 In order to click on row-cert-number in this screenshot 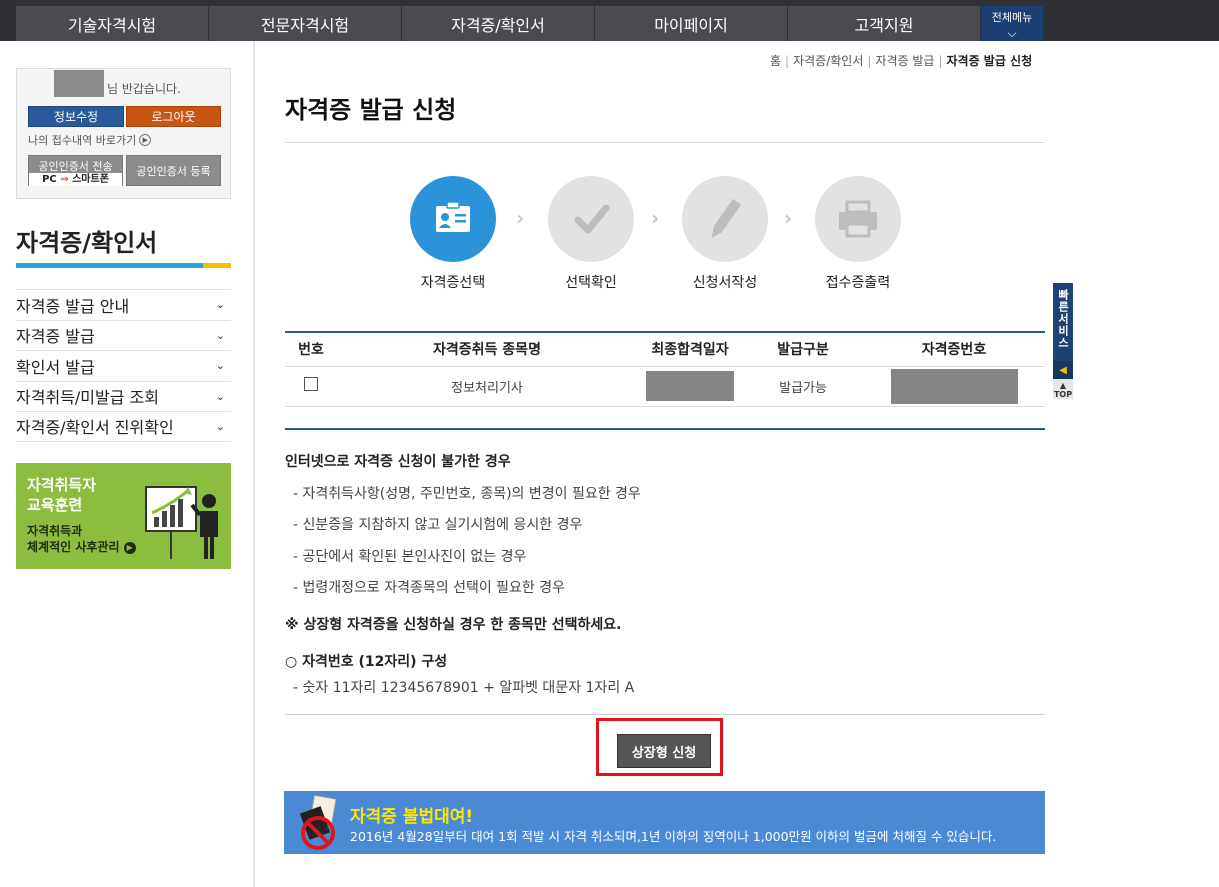, I will do `click(954, 386)`.